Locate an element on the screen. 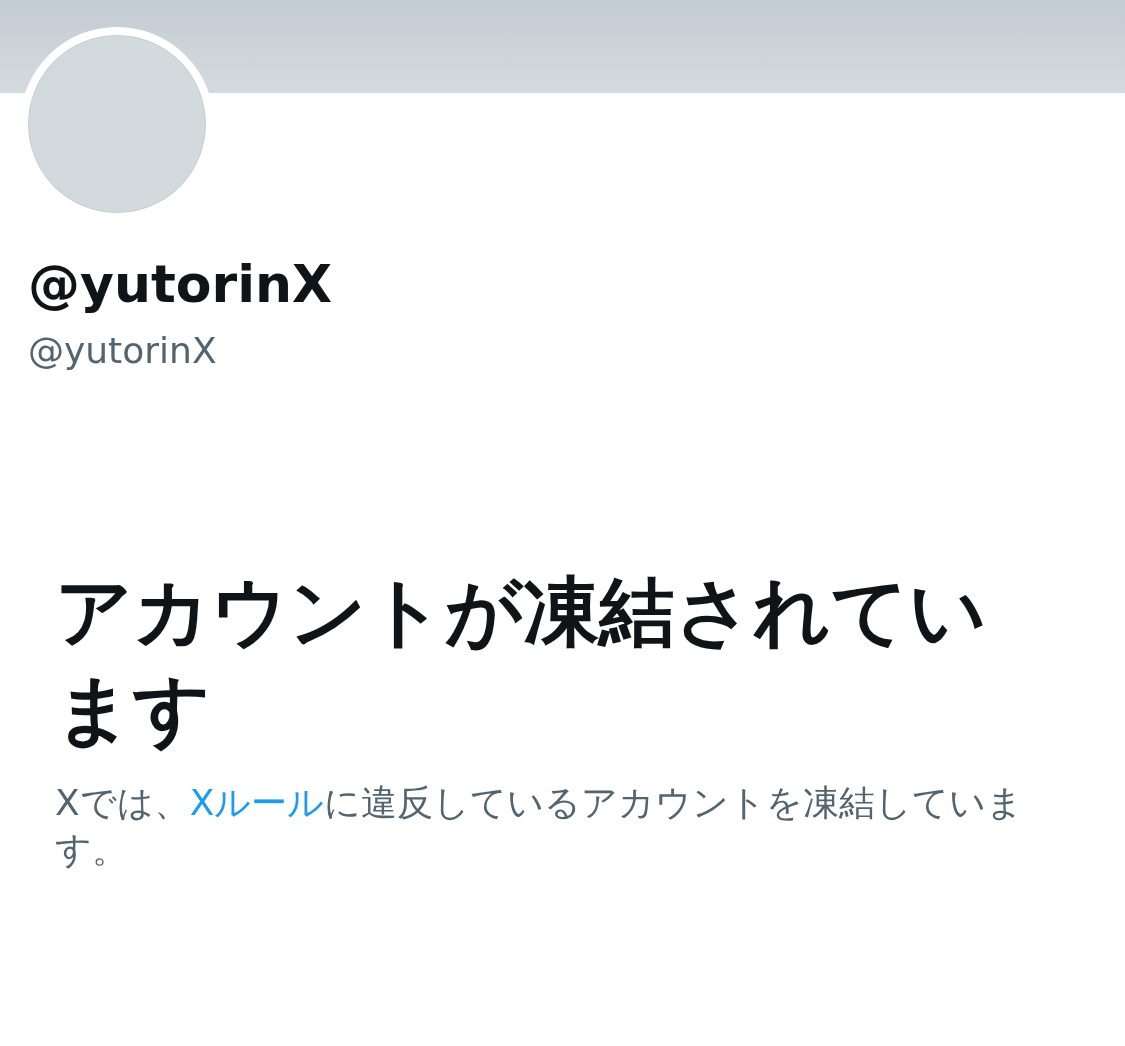  display-name: @yutorinX is located at coordinates (180, 284).